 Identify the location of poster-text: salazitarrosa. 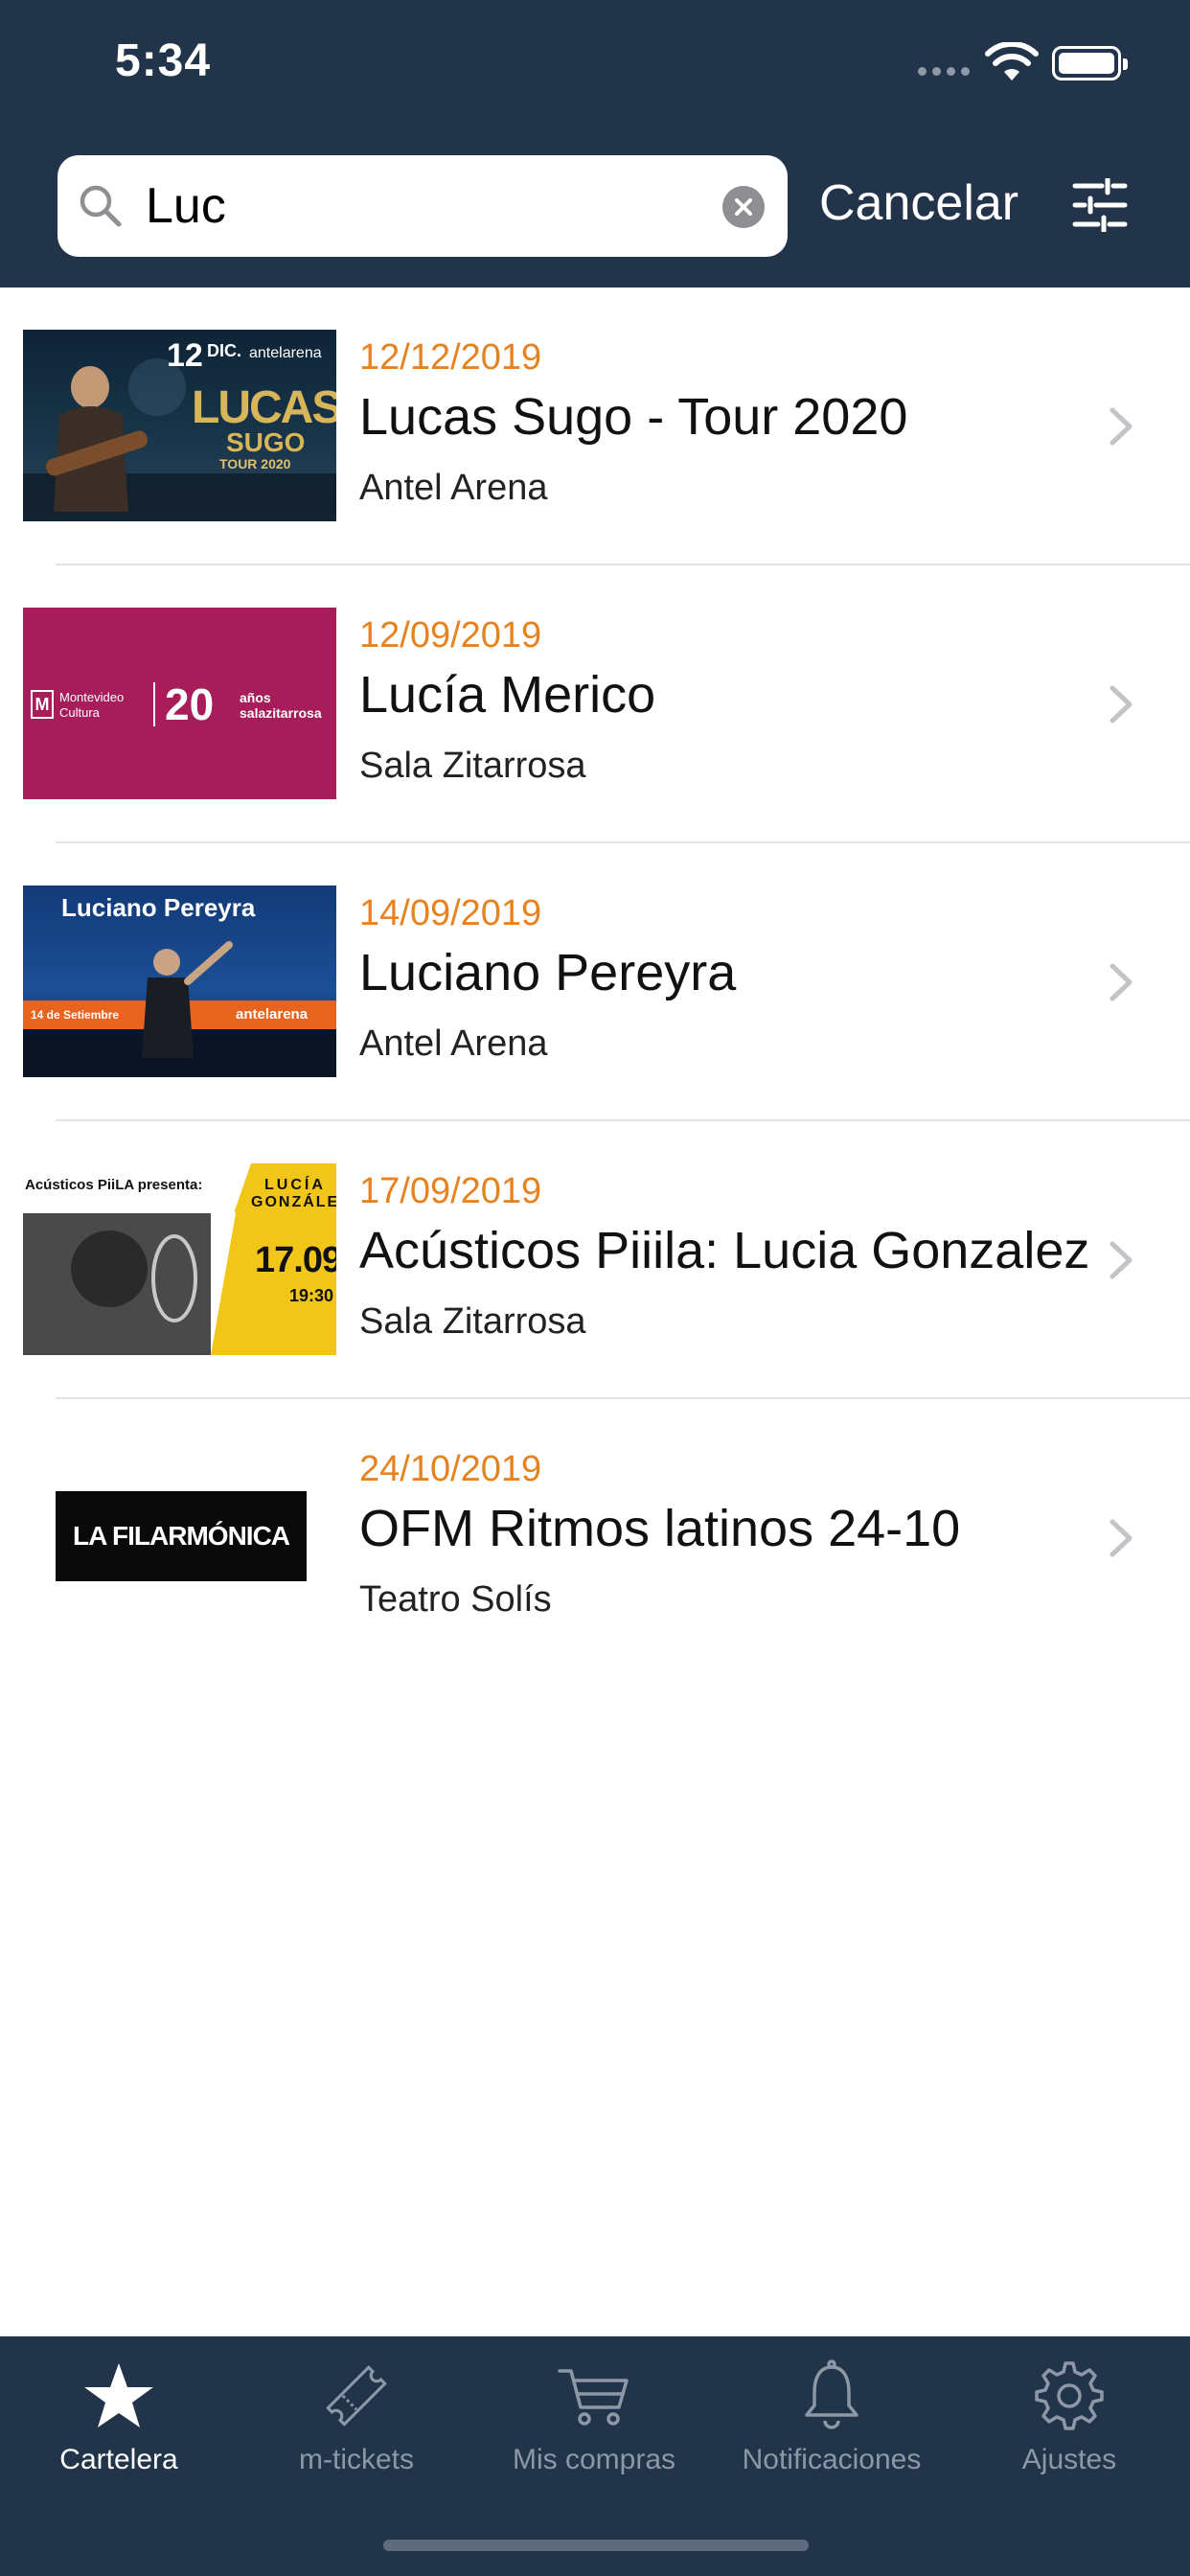
(281, 713).